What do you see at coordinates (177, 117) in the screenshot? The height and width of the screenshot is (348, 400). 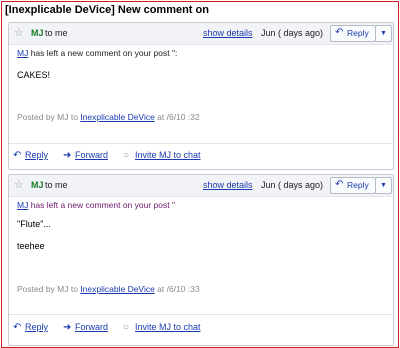 I see `posted-time: at /6/10 :32` at bounding box center [177, 117].